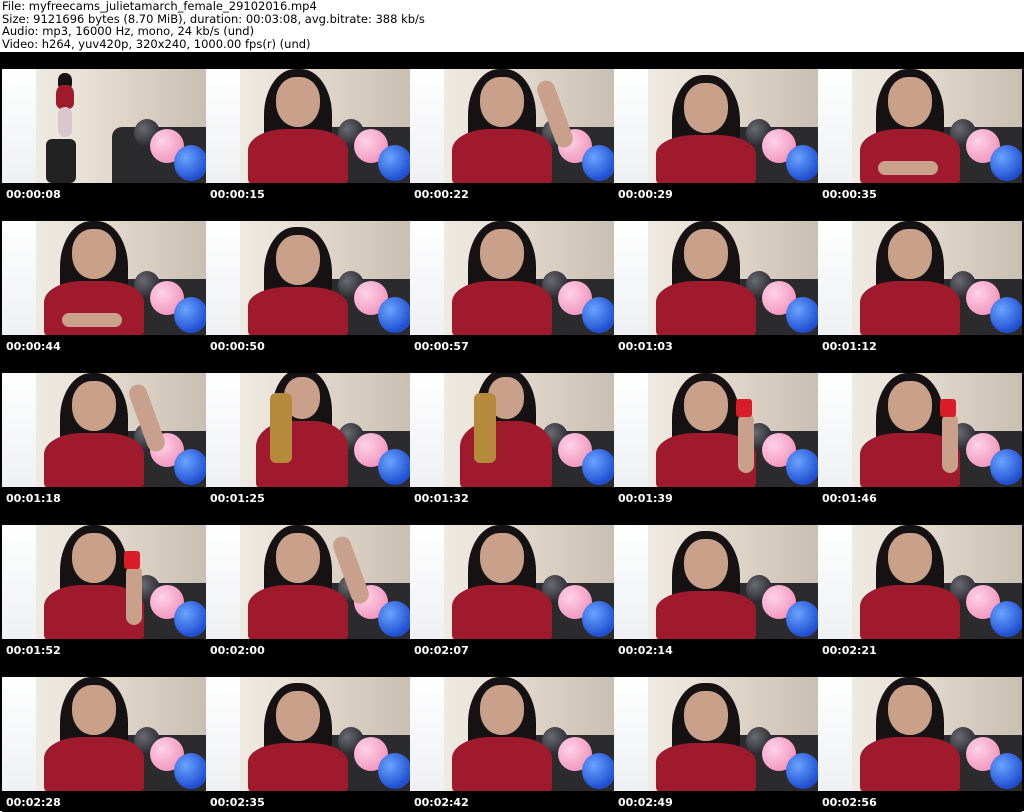  What do you see at coordinates (849, 802) in the screenshot?
I see `thumbnail-timestamp: 00:02:56` at bounding box center [849, 802].